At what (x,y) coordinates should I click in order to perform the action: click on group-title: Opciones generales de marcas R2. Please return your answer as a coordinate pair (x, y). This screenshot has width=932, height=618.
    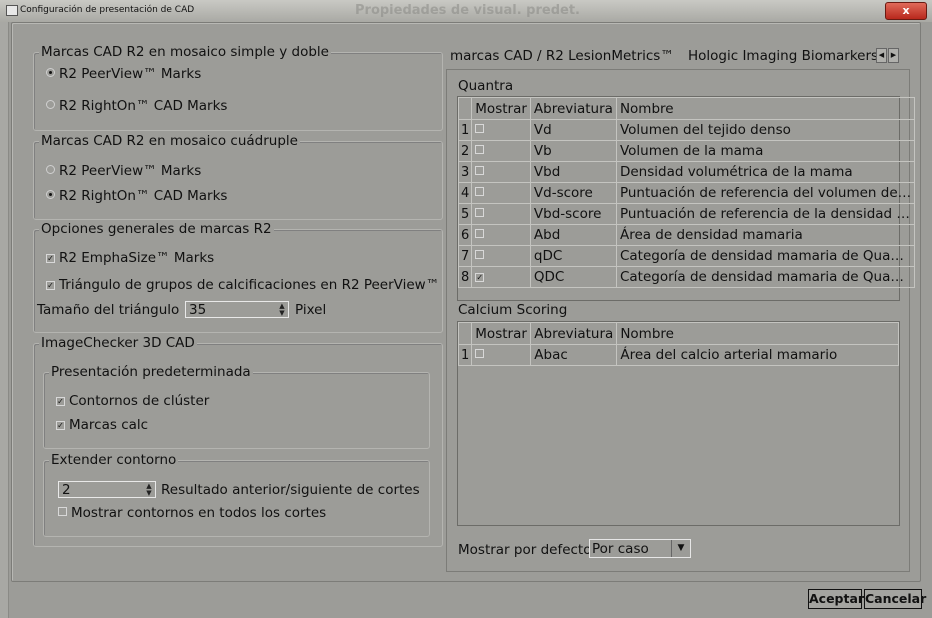
    Looking at the image, I should click on (156, 229).